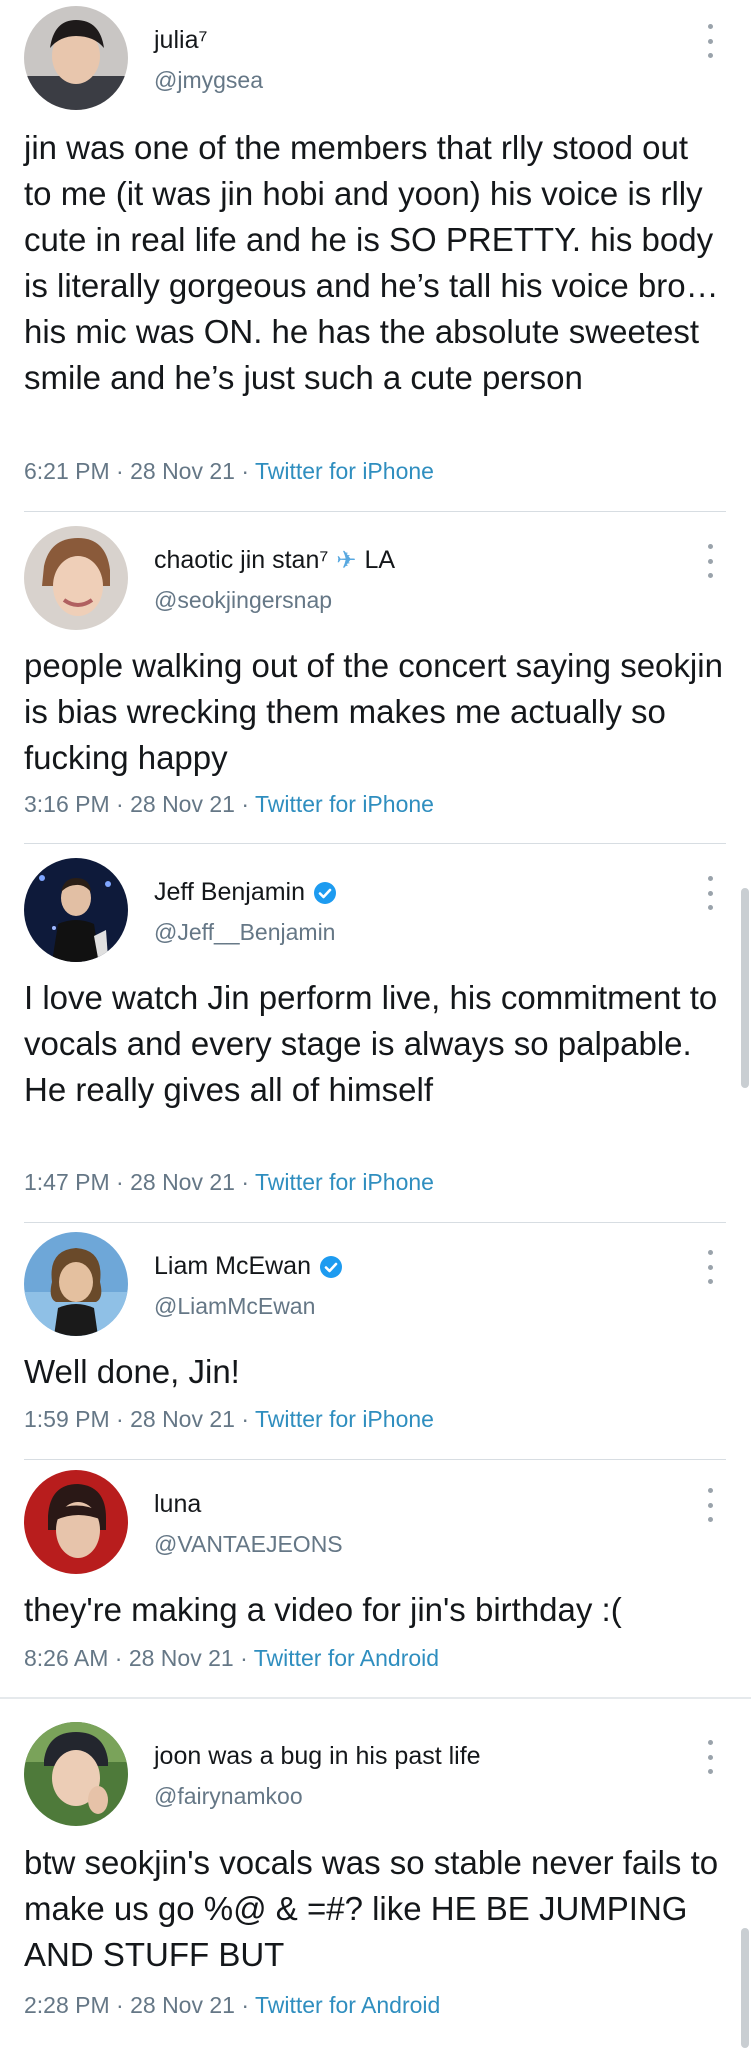 Image resolution: width=751 pixels, height=2048 pixels. What do you see at coordinates (181, 40) in the screenshot?
I see `display-name: julia⁷` at bounding box center [181, 40].